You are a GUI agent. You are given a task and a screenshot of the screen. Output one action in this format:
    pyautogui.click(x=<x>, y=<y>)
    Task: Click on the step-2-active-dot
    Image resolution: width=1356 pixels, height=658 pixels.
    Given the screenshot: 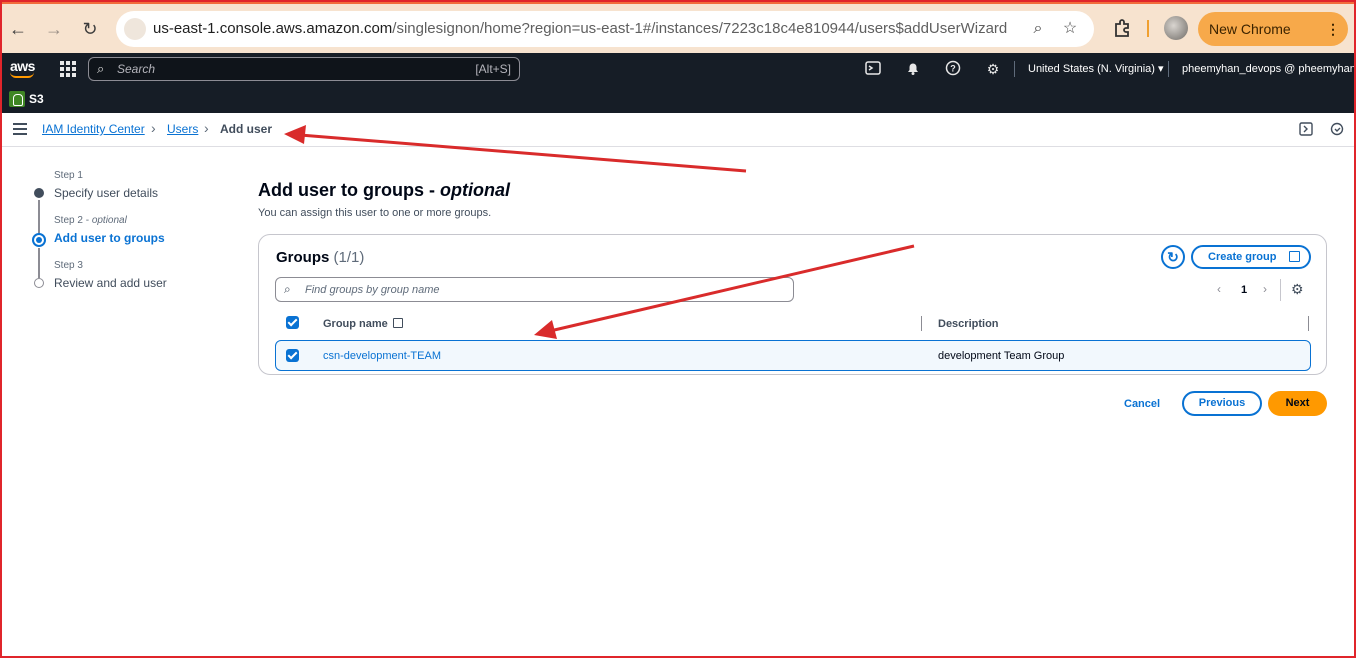 What is the action you would take?
    pyautogui.click(x=39, y=240)
    